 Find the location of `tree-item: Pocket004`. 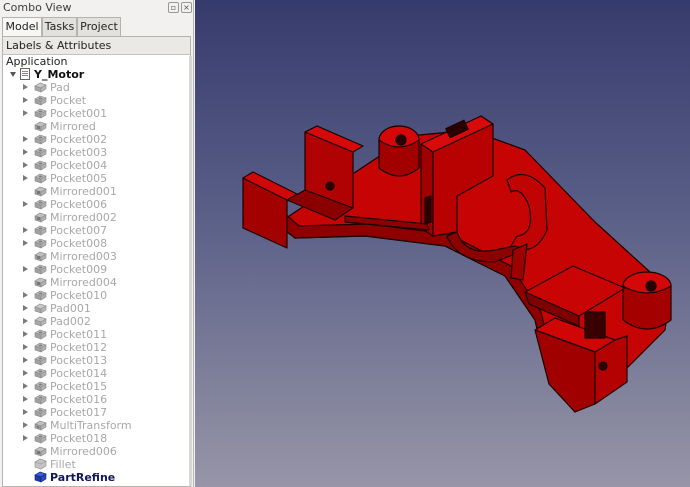

tree-item: Pocket004 is located at coordinates (95, 165).